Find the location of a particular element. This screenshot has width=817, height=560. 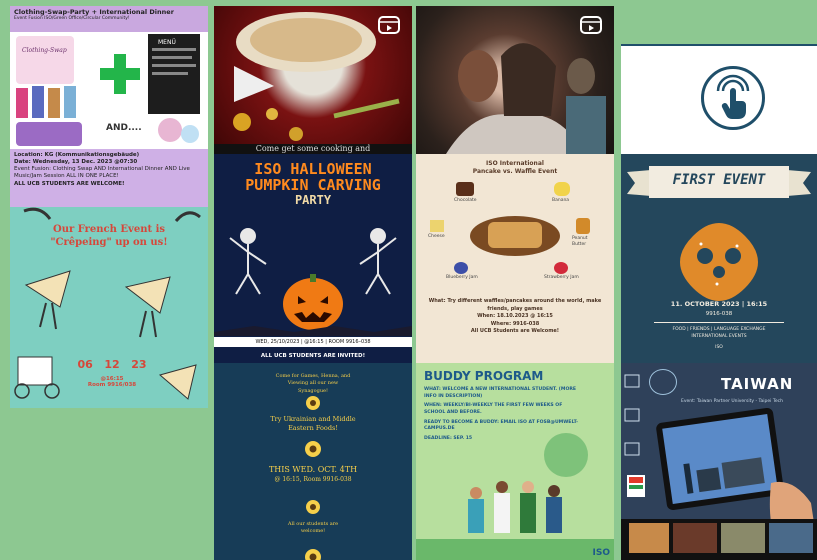

pancake-where: Where: 9916-038 is located at coordinates (515, 323).